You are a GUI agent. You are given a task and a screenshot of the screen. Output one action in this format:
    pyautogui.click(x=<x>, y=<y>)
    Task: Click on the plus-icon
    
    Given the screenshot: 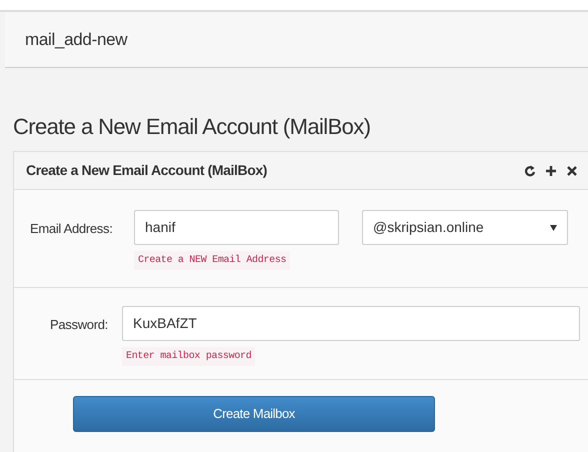 What is the action you would take?
    pyautogui.click(x=551, y=170)
    